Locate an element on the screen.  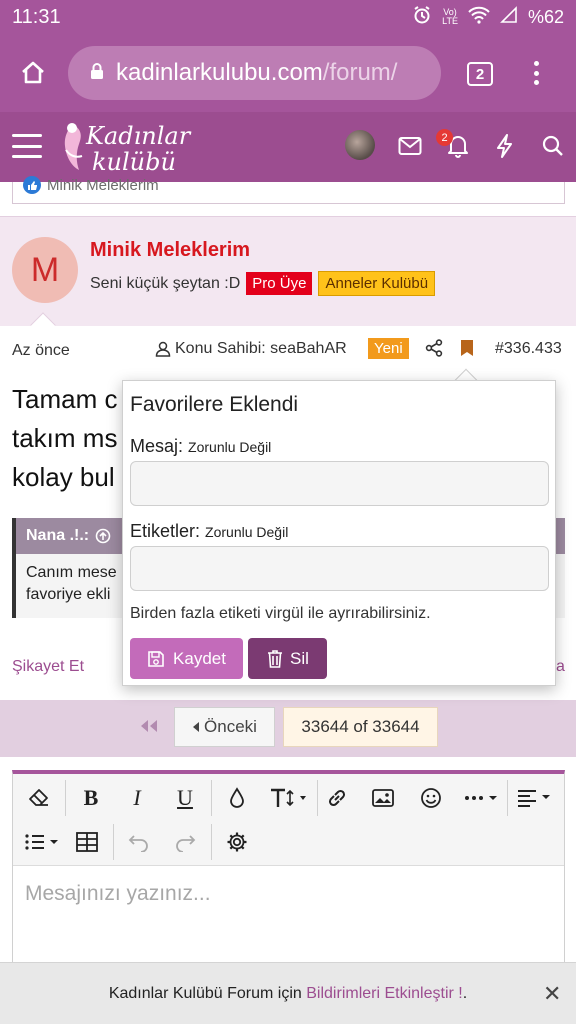
message-label-text: Mesaj: is located at coordinates (157, 446).